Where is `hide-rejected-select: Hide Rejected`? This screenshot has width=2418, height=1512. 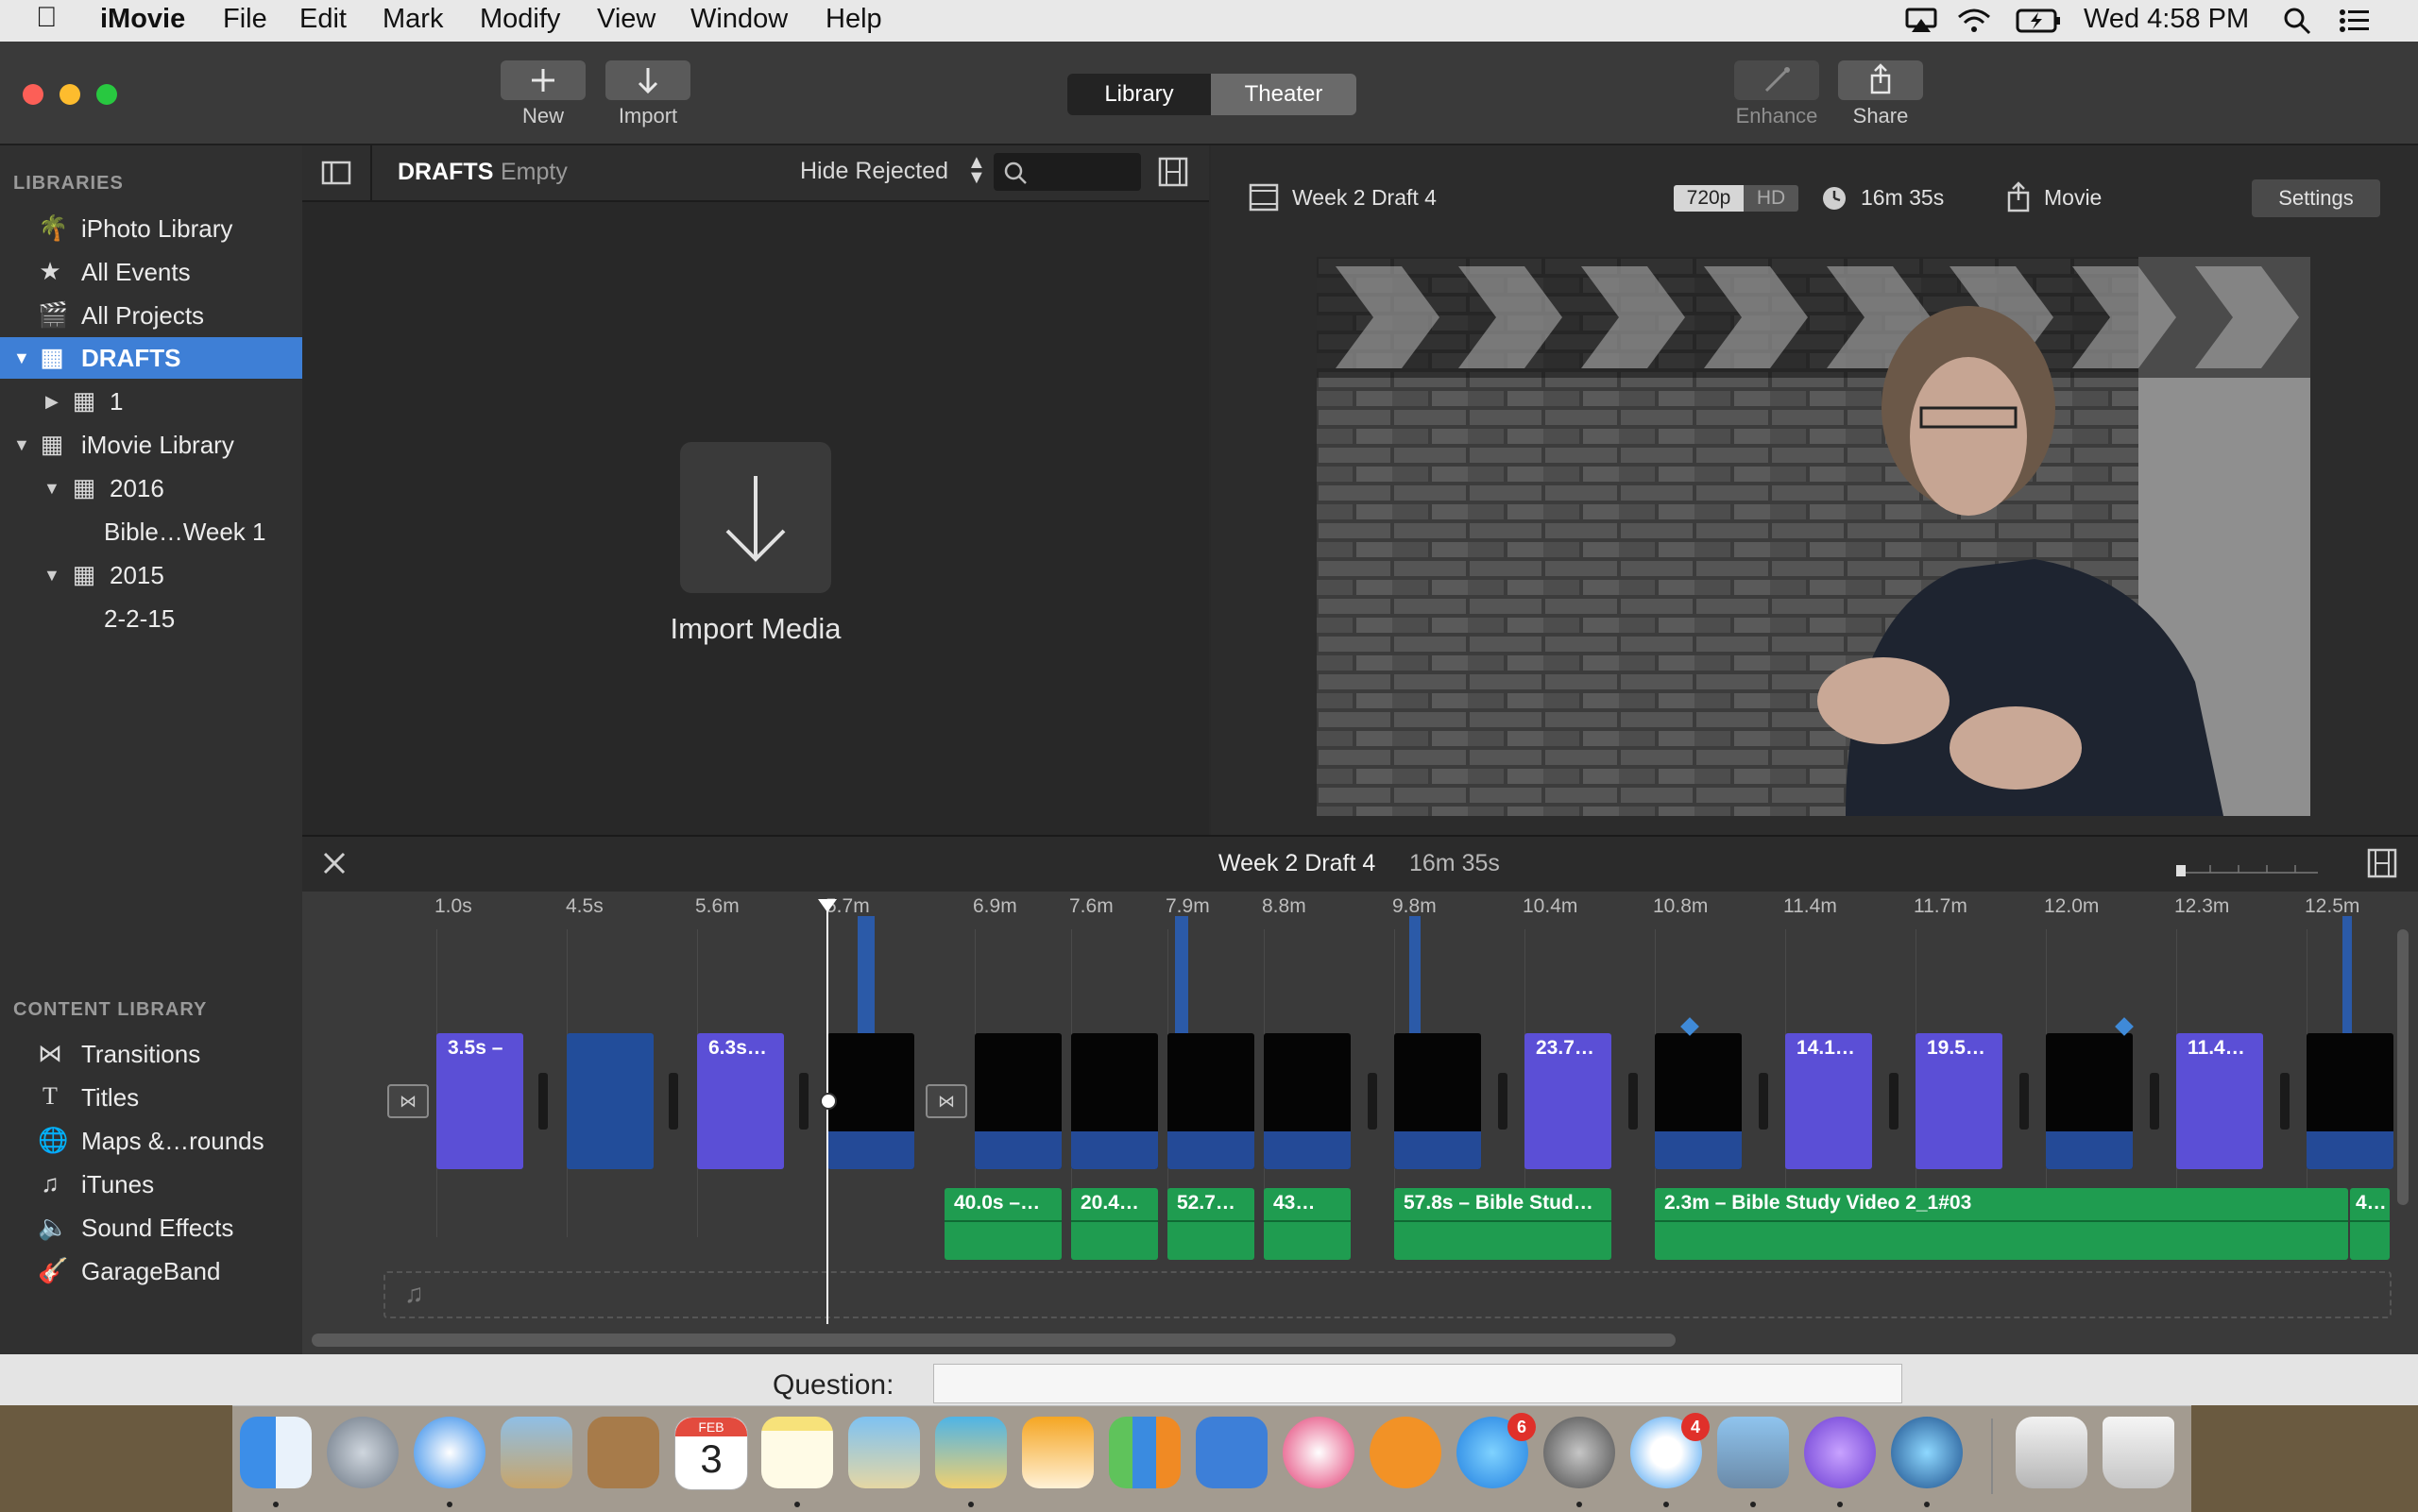
hide-rejected-select: Hide Rejected is located at coordinates (874, 171).